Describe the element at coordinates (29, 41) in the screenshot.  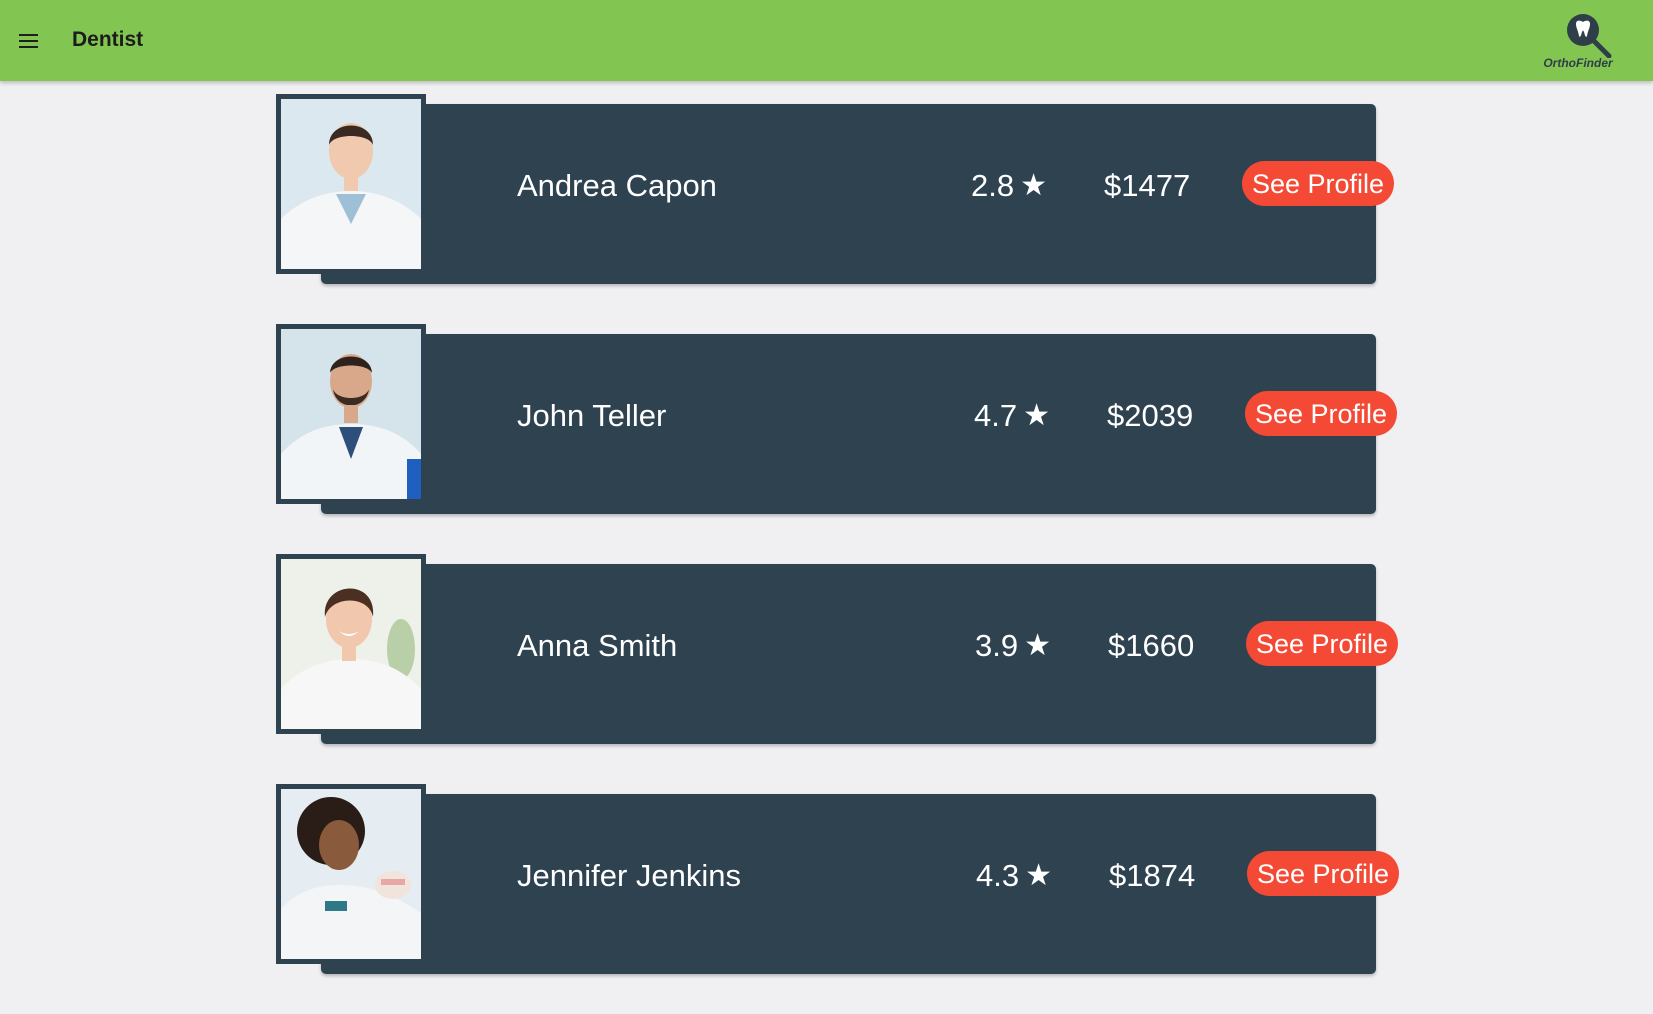
I see `hamburger-menu-icon` at that location.